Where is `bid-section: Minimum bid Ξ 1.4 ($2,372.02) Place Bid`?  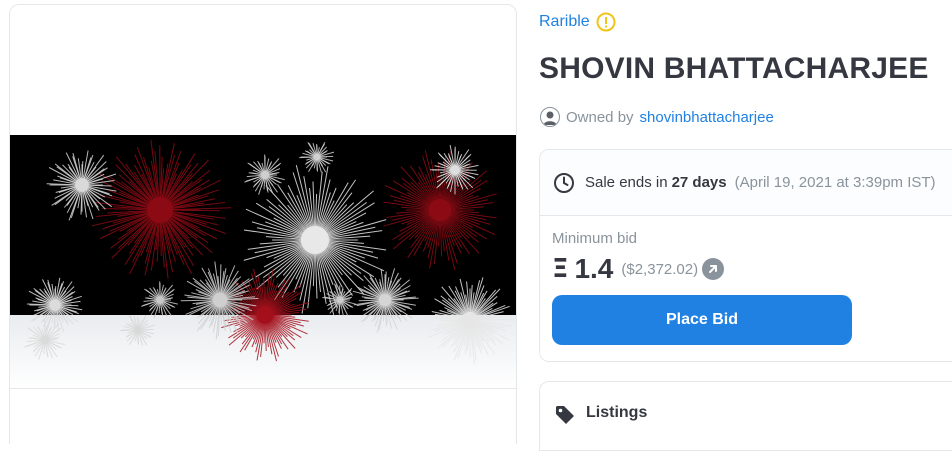
bid-section: Minimum bid Ξ 1.4 ($2,372.02) Place Bid is located at coordinates (746, 280).